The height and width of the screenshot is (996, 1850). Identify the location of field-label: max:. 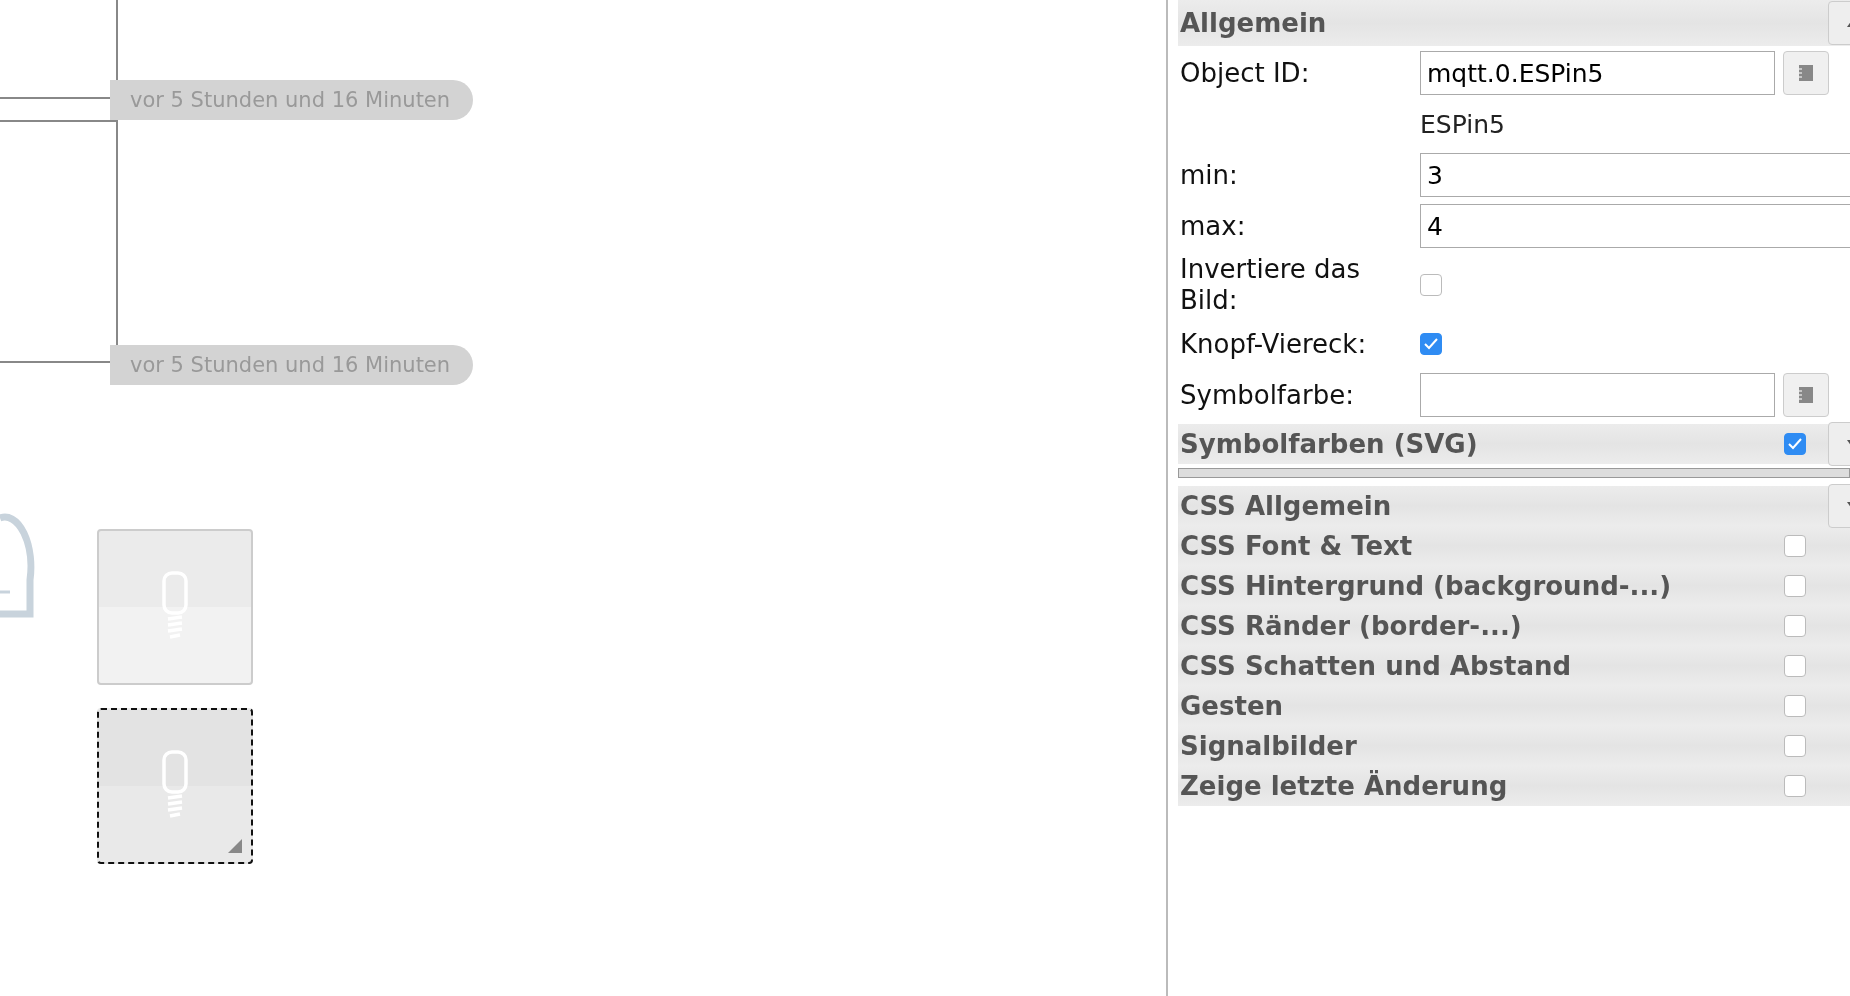
(1213, 226).